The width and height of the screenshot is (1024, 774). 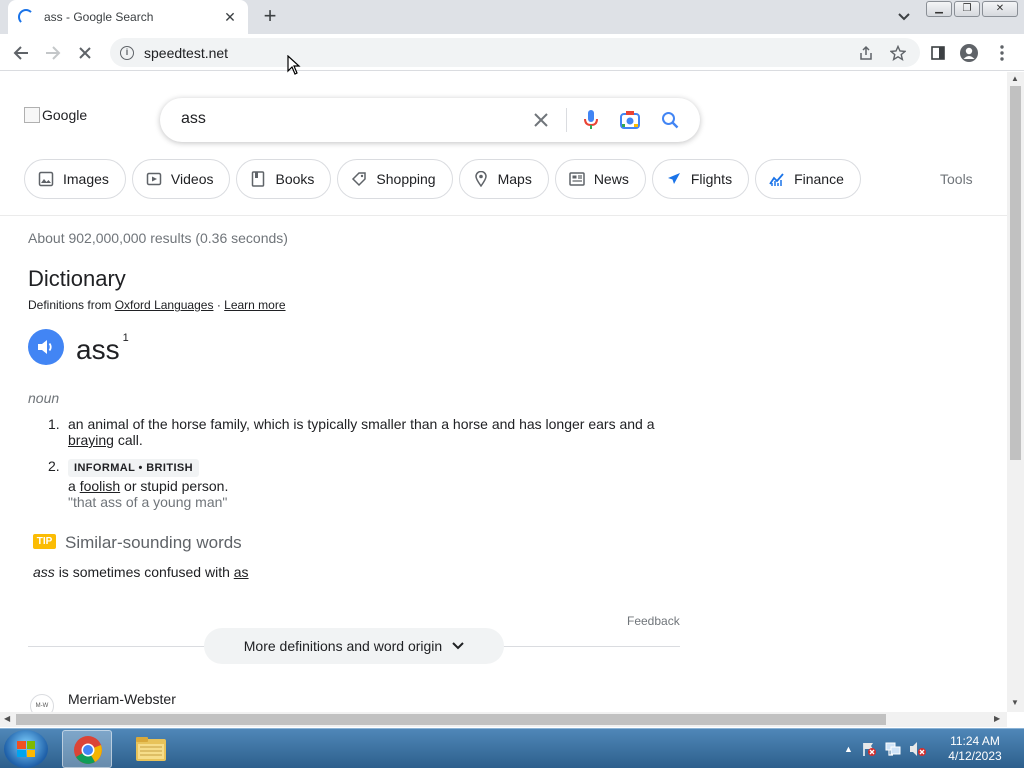 What do you see at coordinates (295, 179) in the screenshot?
I see `chip-label: Books` at bounding box center [295, 179].